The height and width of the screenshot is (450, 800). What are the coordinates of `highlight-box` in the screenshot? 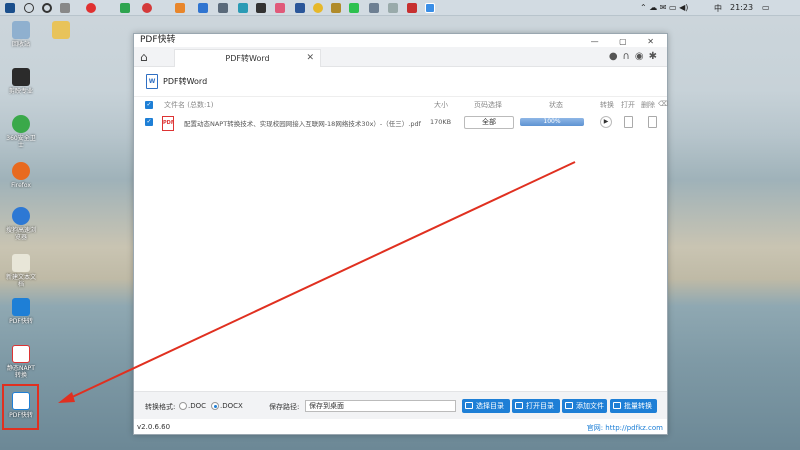 It's located at (20, 407).